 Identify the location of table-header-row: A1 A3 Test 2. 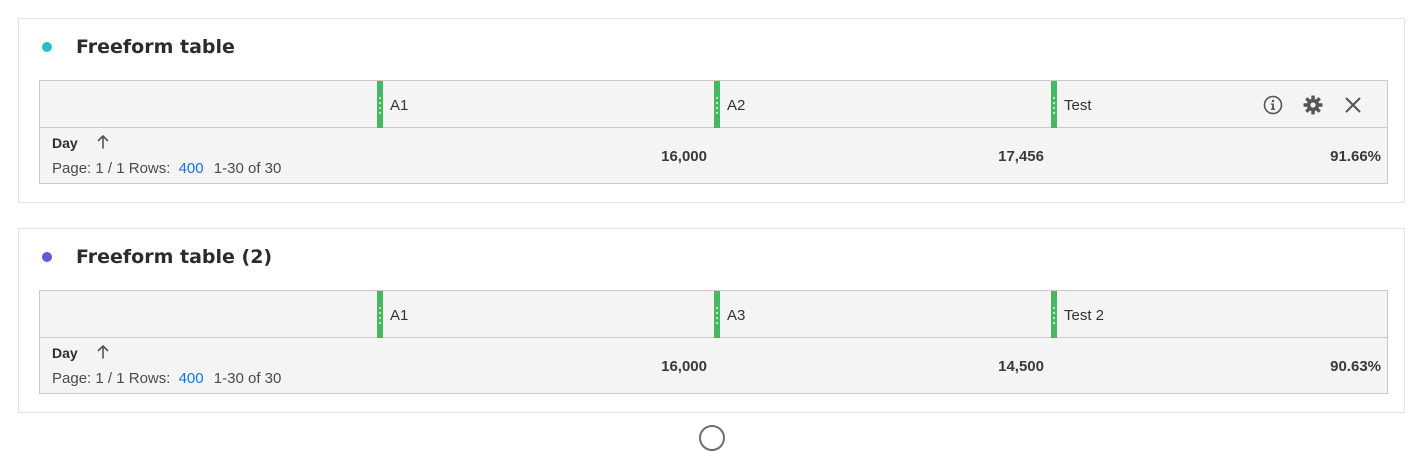
(713, 314).